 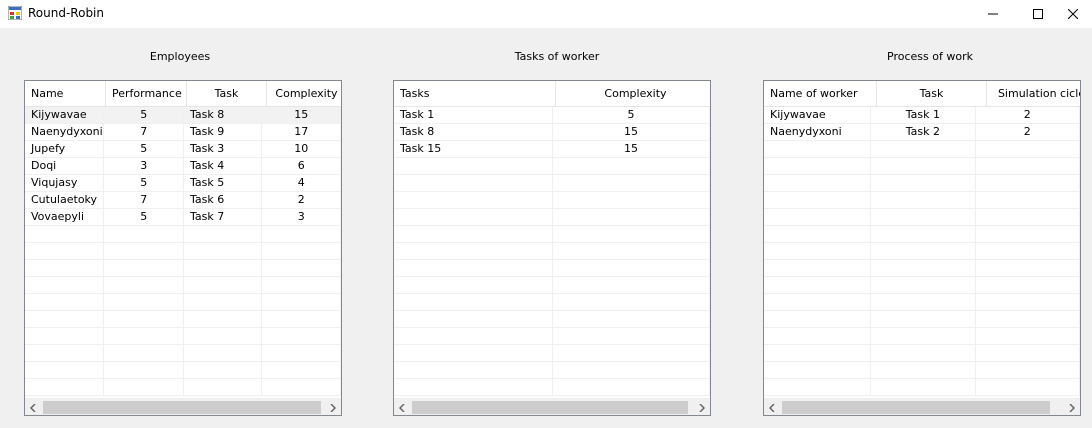 I want to click on column-header-tasks: Tasks, so click(x=475, y=94).